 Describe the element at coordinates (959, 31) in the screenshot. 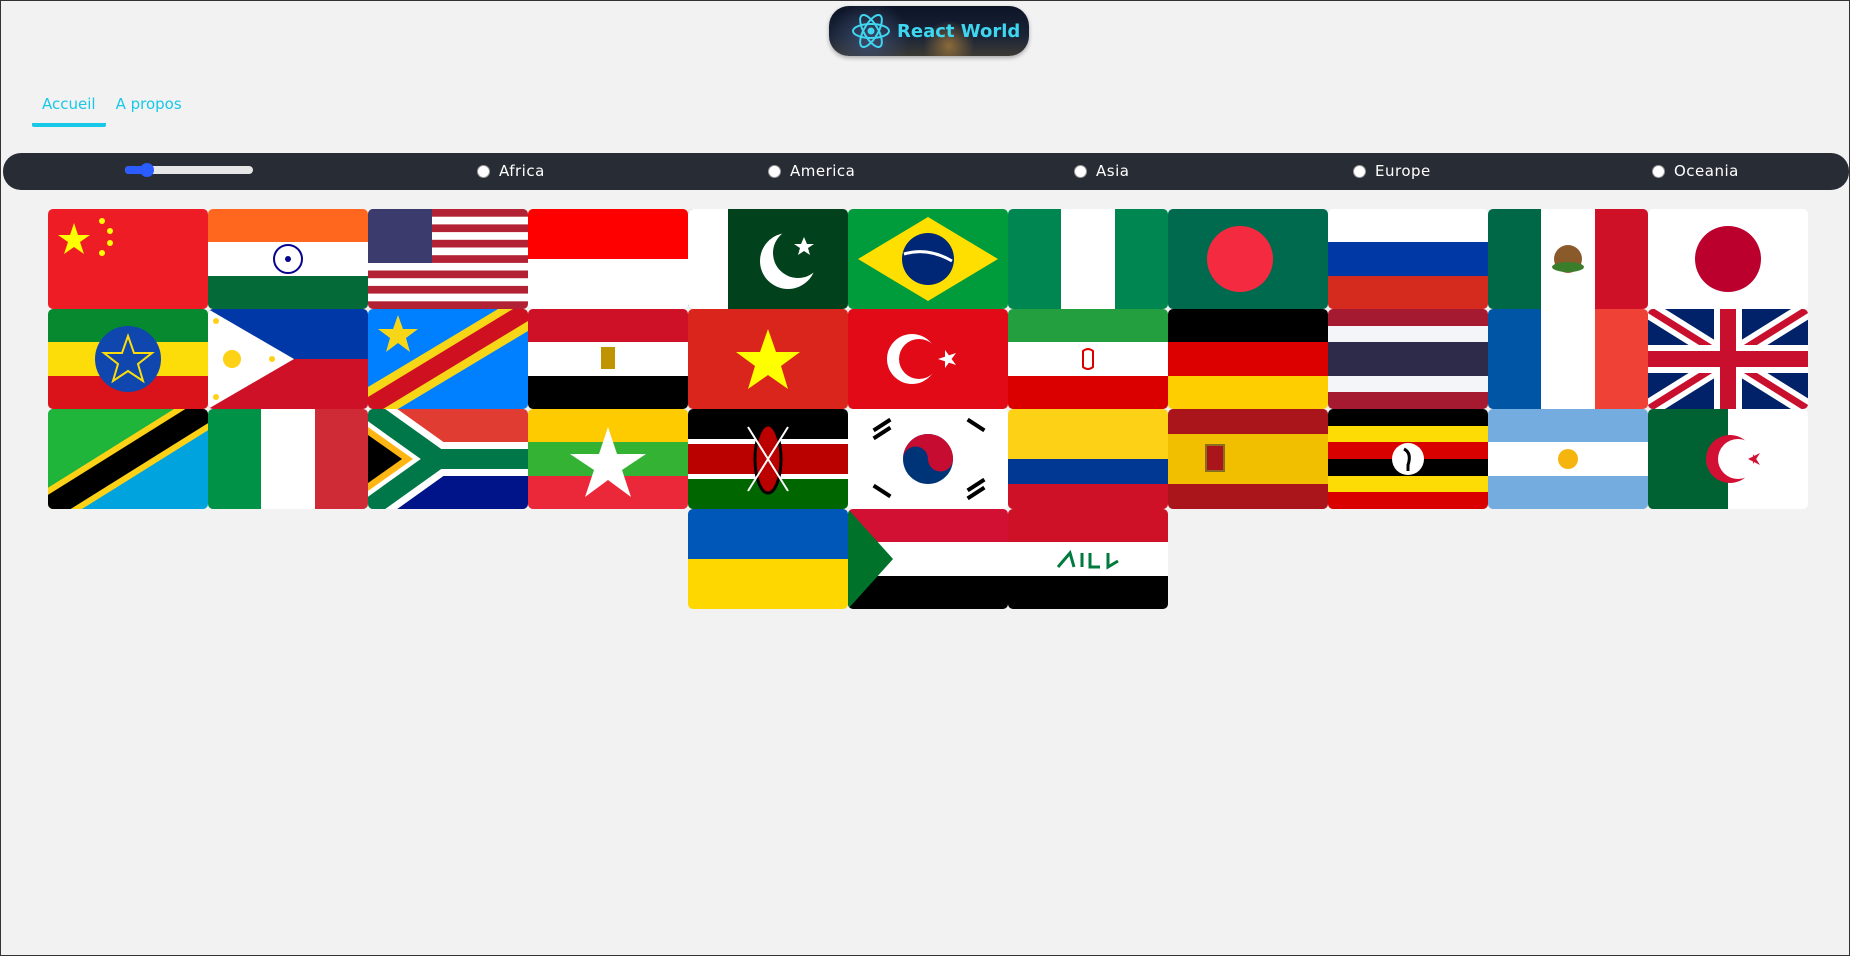

I see `logo-text: React World` at that location.